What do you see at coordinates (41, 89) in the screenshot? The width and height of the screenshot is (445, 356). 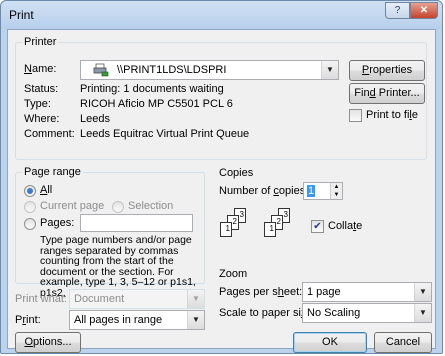 I see `status-label: Status:` at bounding box center [41, 89].